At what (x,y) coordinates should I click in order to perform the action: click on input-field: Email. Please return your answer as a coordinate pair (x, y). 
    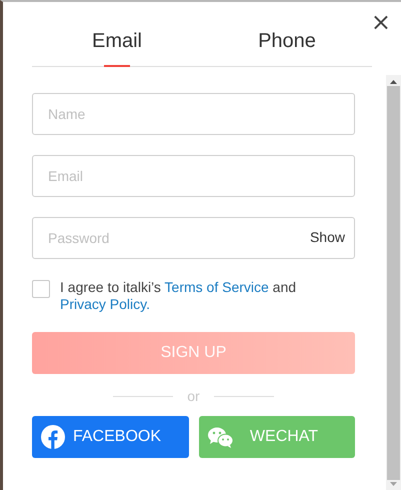
    Looking at the image, I should click on (193, 176).